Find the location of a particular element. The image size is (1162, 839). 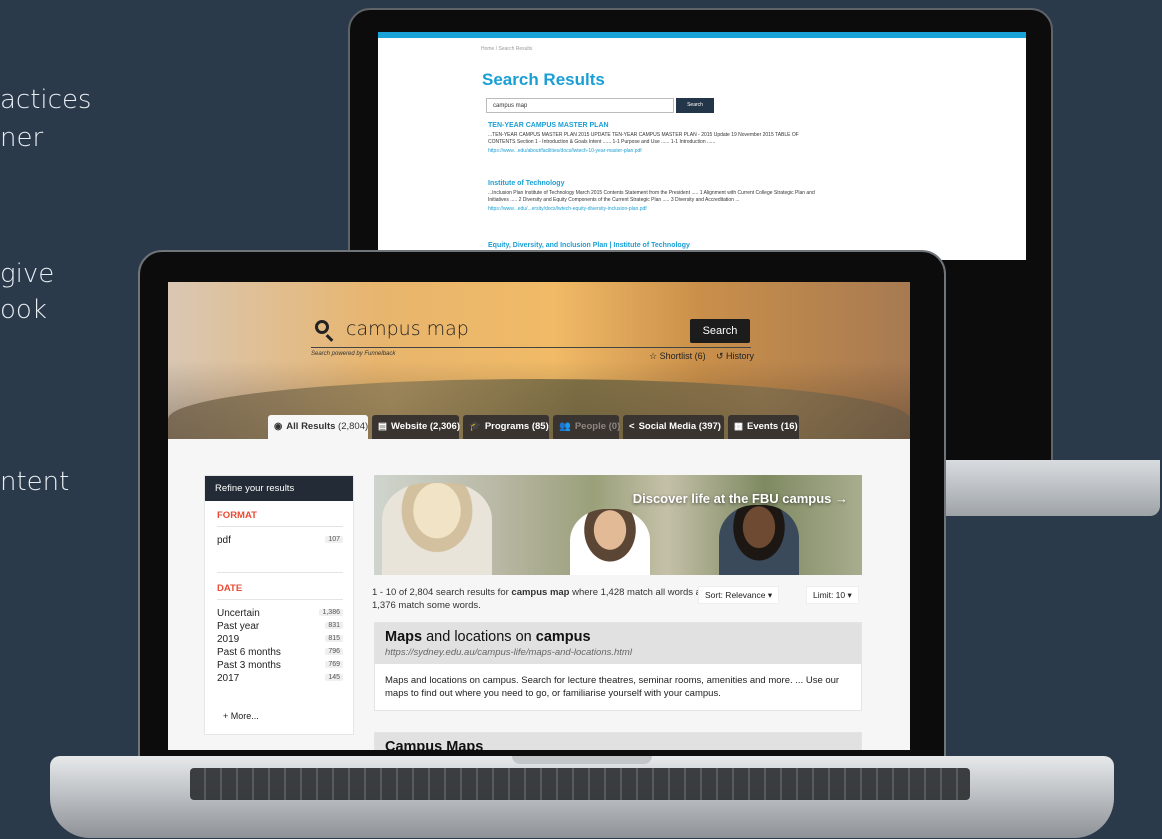

tab-events: ▦ Events (16) is located at coordinates (763, 427).